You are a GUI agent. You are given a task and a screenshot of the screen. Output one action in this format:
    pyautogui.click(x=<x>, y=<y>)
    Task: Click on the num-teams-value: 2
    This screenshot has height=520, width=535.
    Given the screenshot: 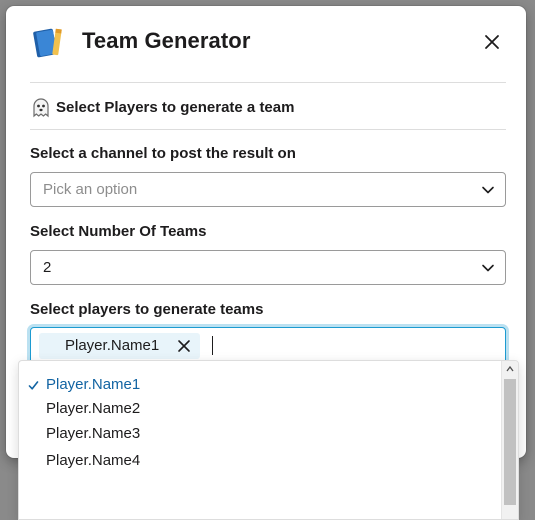 What is the action you would take?
    pyautogui.click(x=47, y=267)
    